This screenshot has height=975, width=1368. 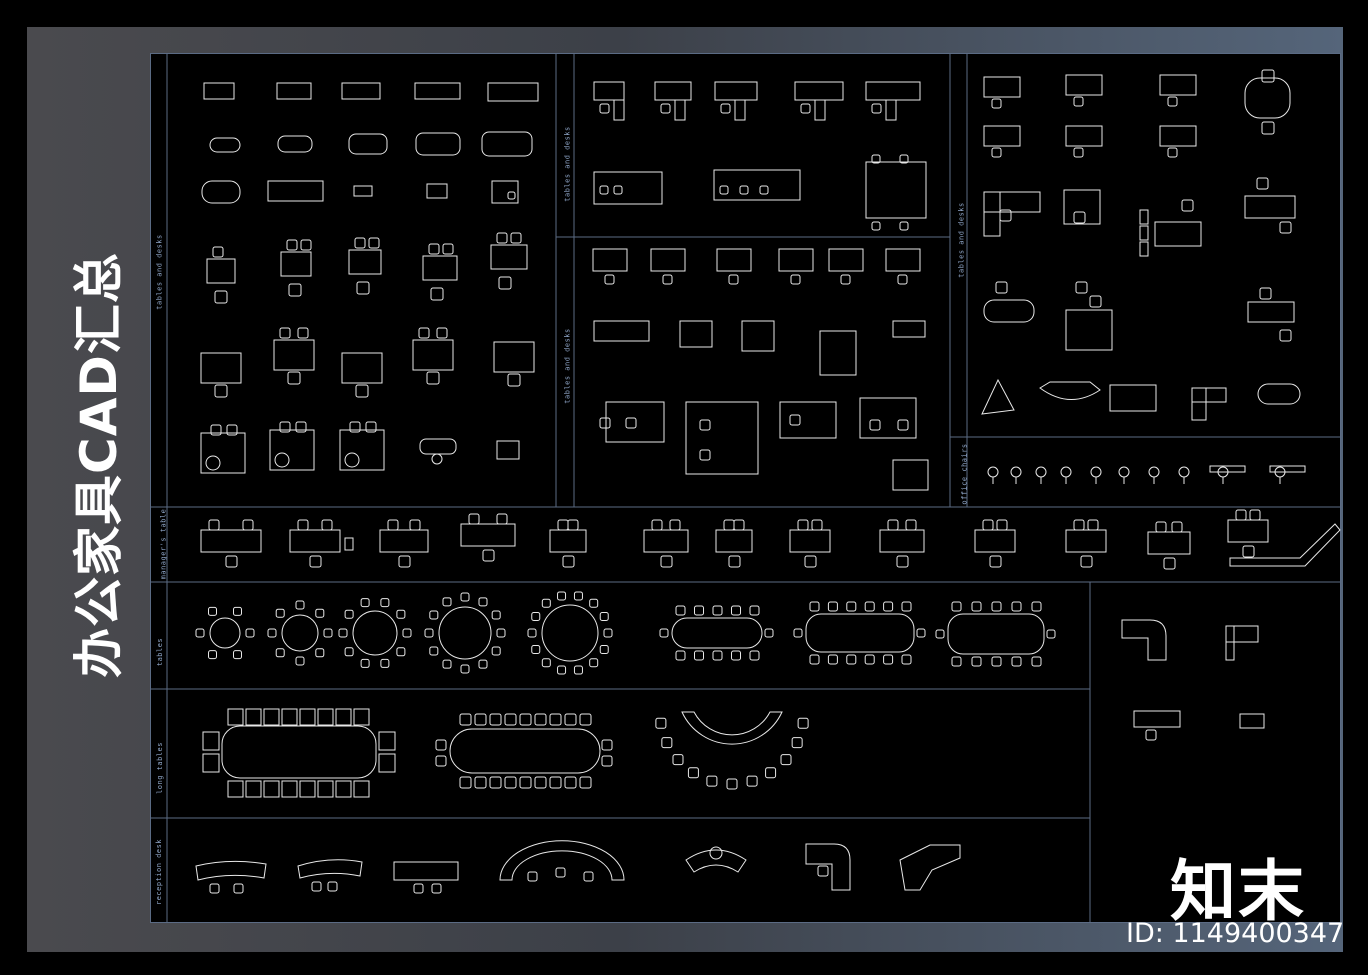 What do you see at coordinates (159, 872) in the screenshot?
I see `section-label-reception-desk: reception desk` at bounding box center [159, 872].